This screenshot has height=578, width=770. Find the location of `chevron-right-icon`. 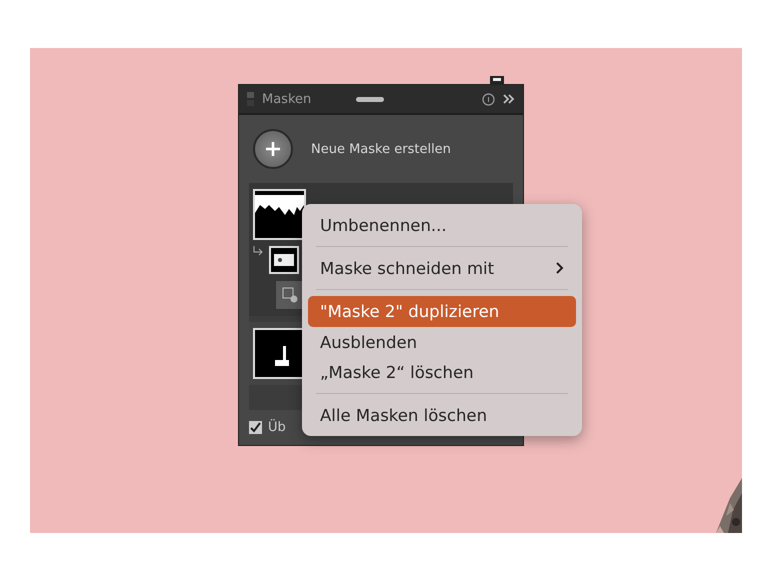

chevron-right-icon is located at coordinates (560, 268).